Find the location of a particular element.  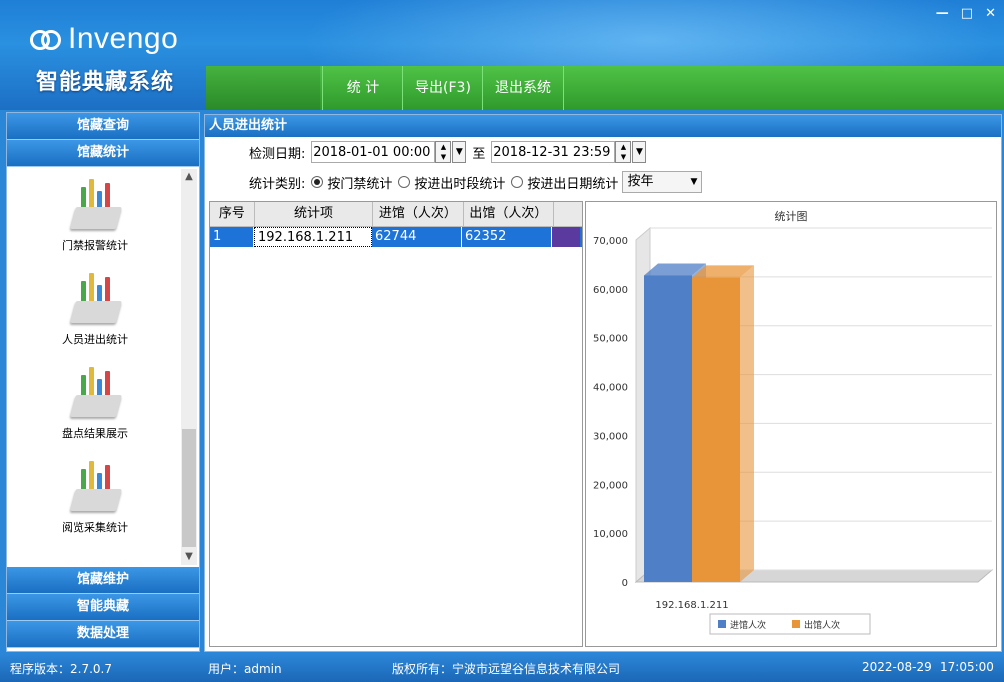

cell-filler is located at coordinates (566, 237).